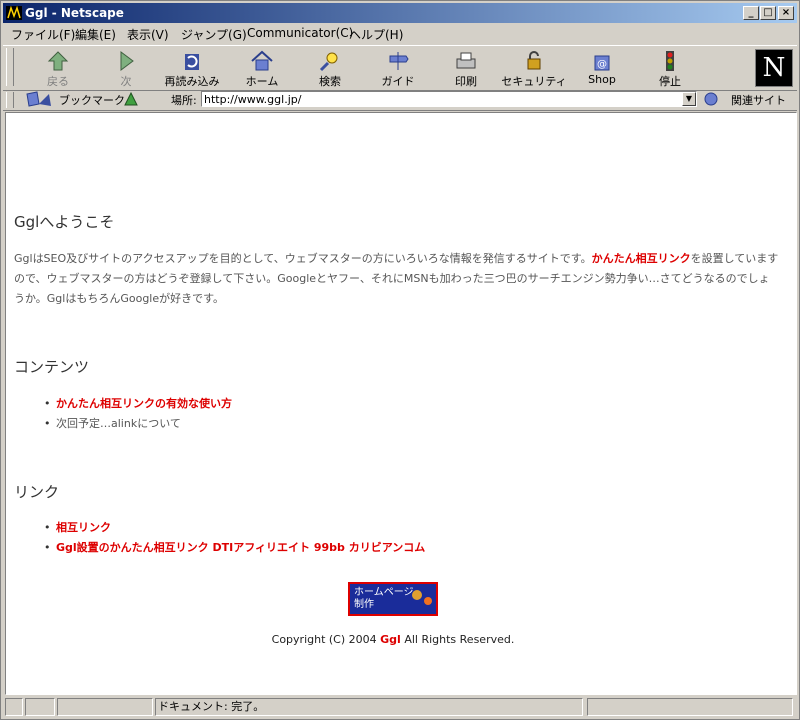 The width and height of the screenshot is (800, 720). What do you see at coordinates (14, 707) in the screenshot?
I see `offline-toggle-icon` at bounding box center [14, 707].